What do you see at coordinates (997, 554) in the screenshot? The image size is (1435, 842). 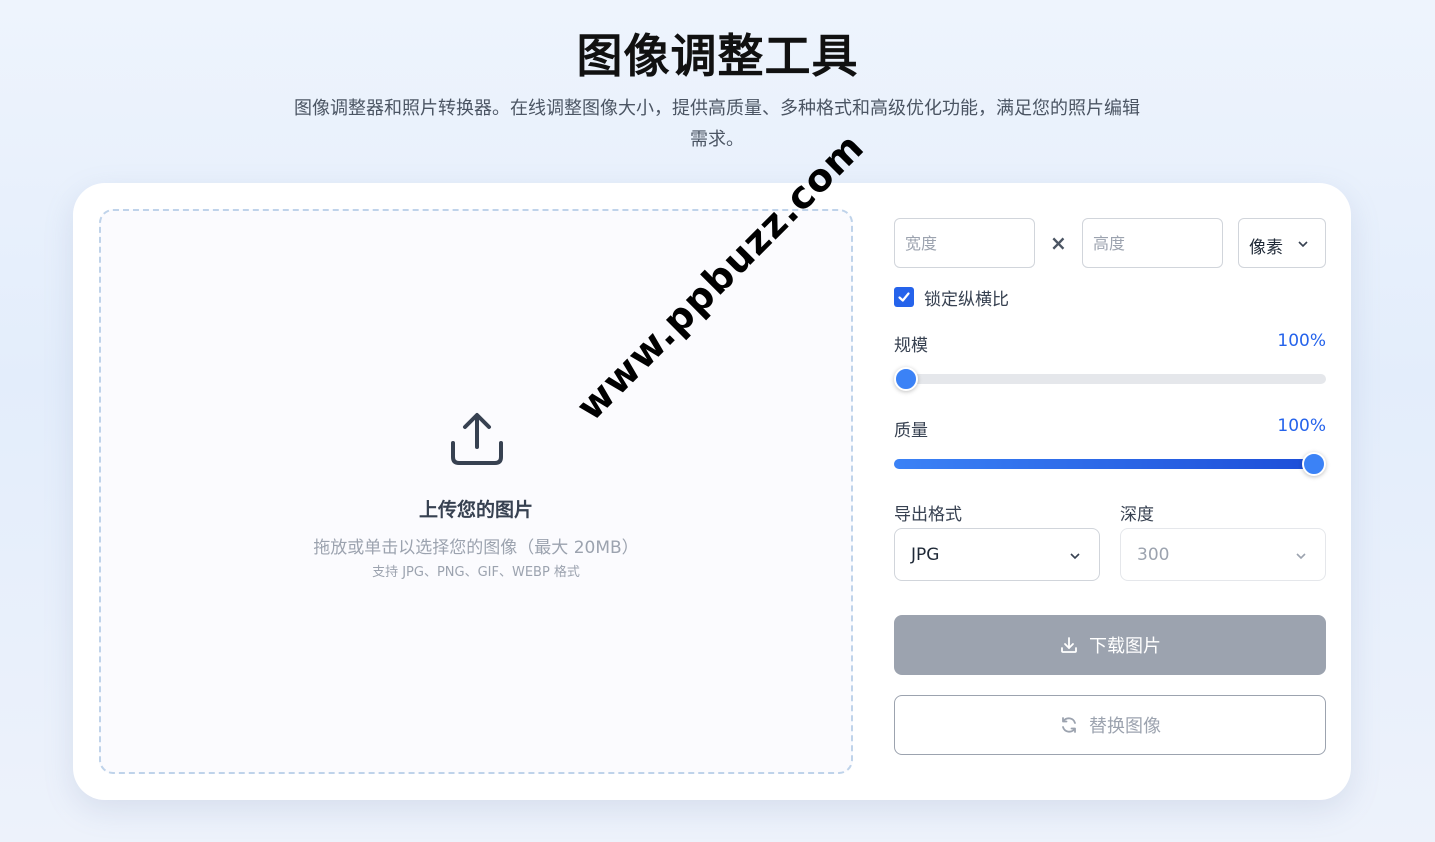 I see `export-format-select: JPG` at bounding box center [997, 554].